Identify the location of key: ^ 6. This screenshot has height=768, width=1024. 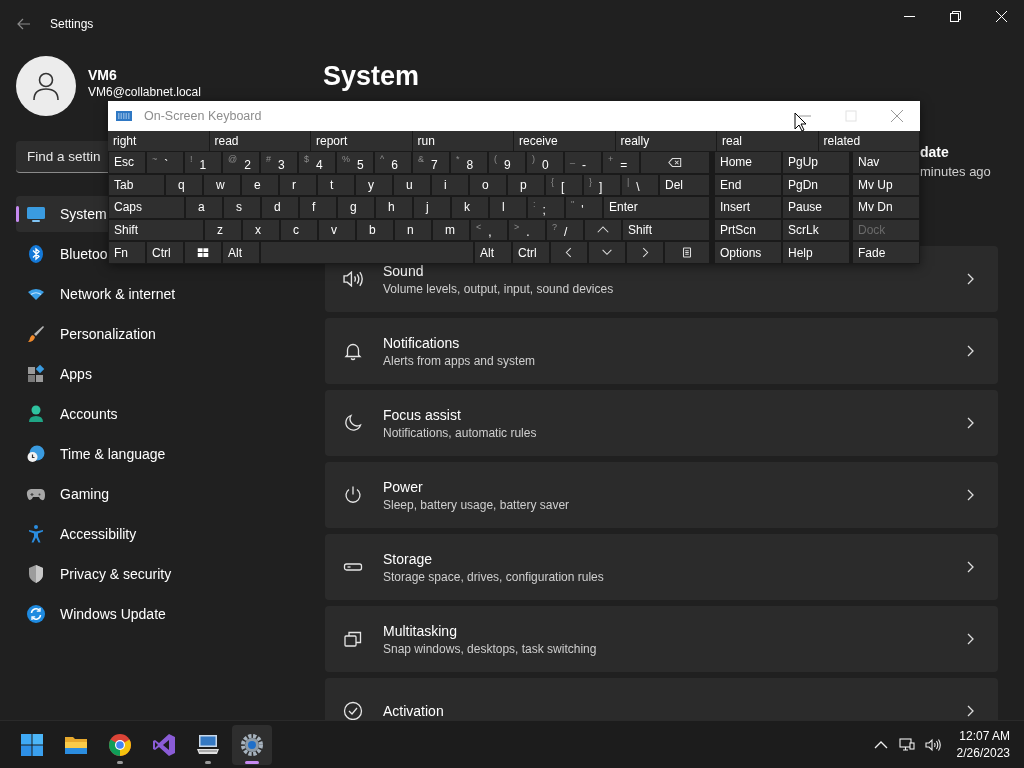
(393, 162).